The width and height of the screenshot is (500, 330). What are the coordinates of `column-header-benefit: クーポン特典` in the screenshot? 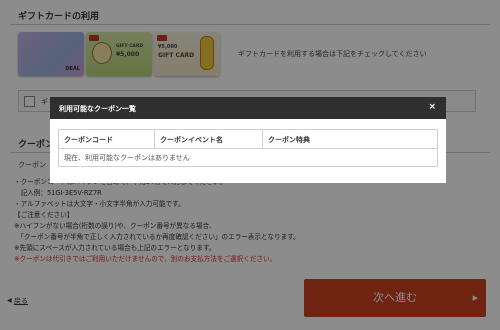 It's located at (289, 140).